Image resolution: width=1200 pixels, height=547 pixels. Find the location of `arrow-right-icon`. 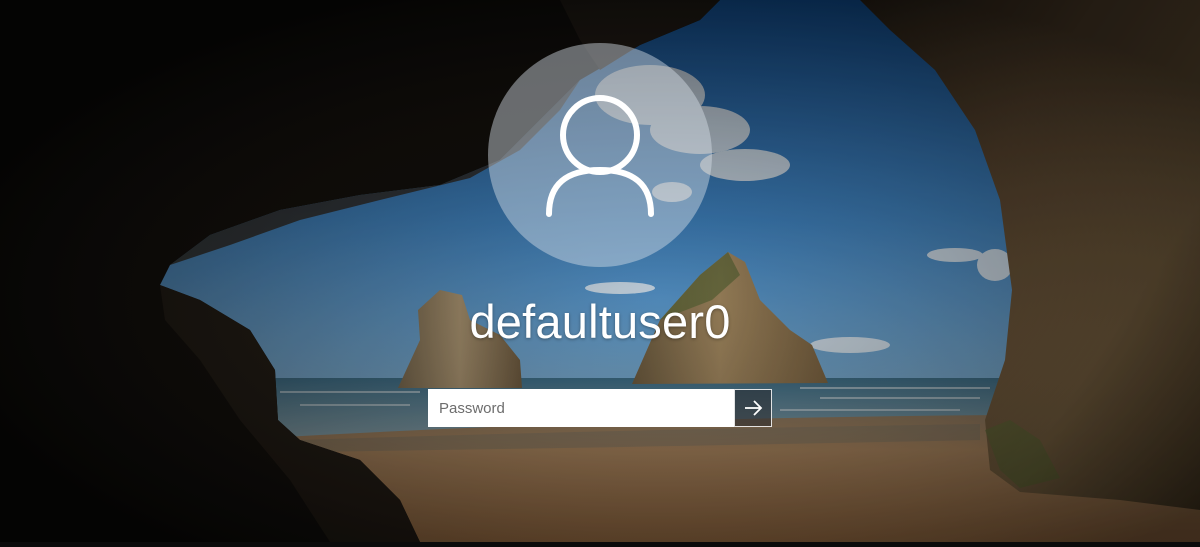

arrow-right-icon is located at coordinates (754, 408).